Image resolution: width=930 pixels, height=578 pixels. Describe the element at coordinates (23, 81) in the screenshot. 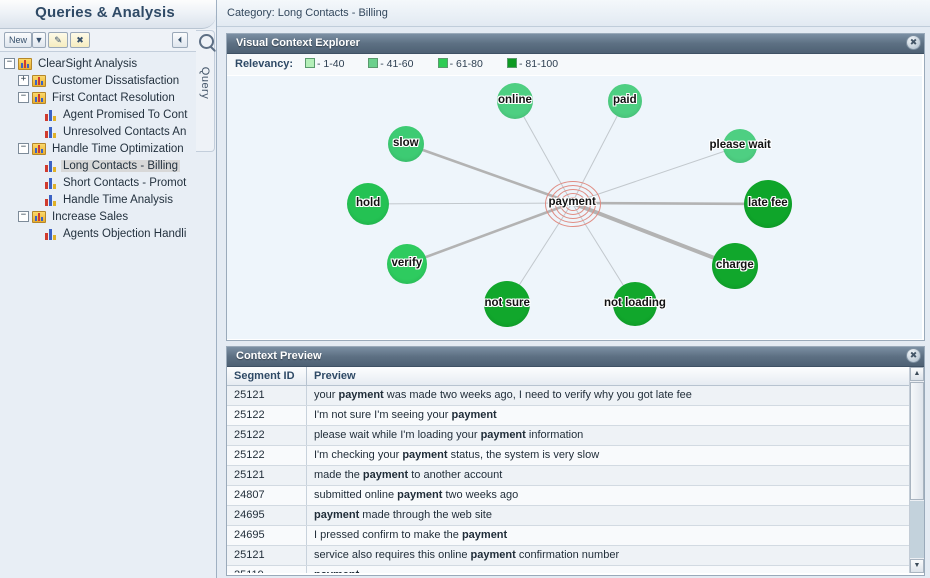

I see `expand-icon: +` at that location.